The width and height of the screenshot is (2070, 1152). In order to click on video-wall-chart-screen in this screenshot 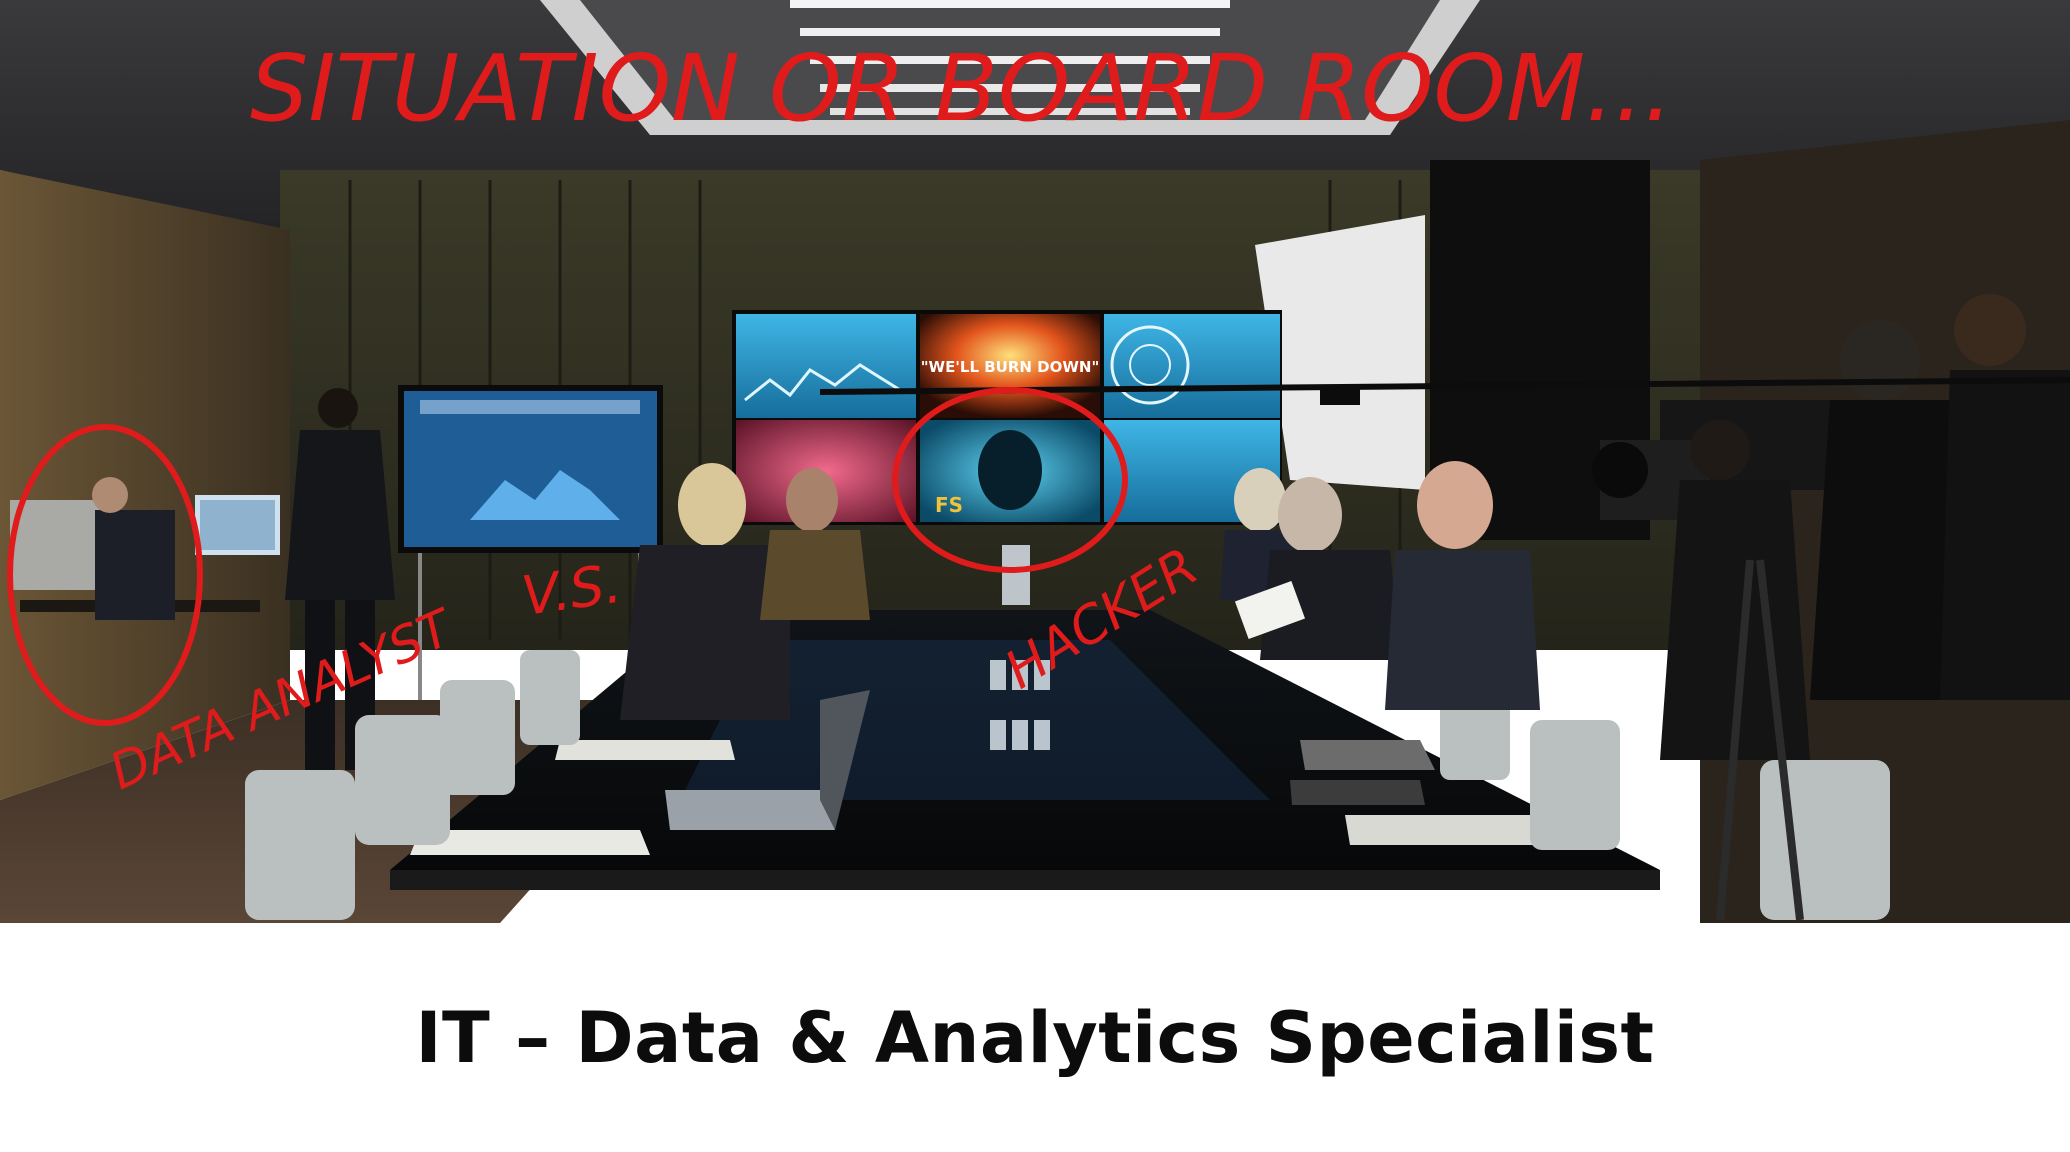, I will do `click(826, 366)`.